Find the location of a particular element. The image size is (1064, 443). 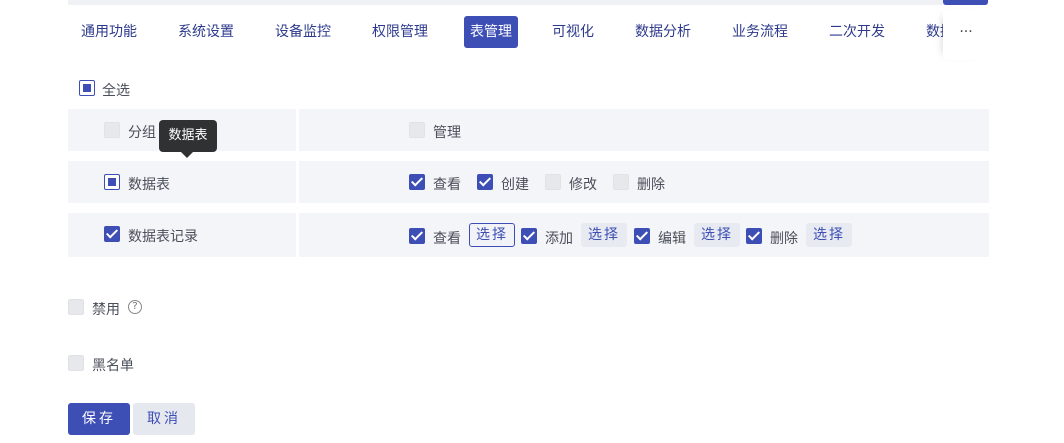

record-view-select-button: 选择 is located at coordinates (492, 235).